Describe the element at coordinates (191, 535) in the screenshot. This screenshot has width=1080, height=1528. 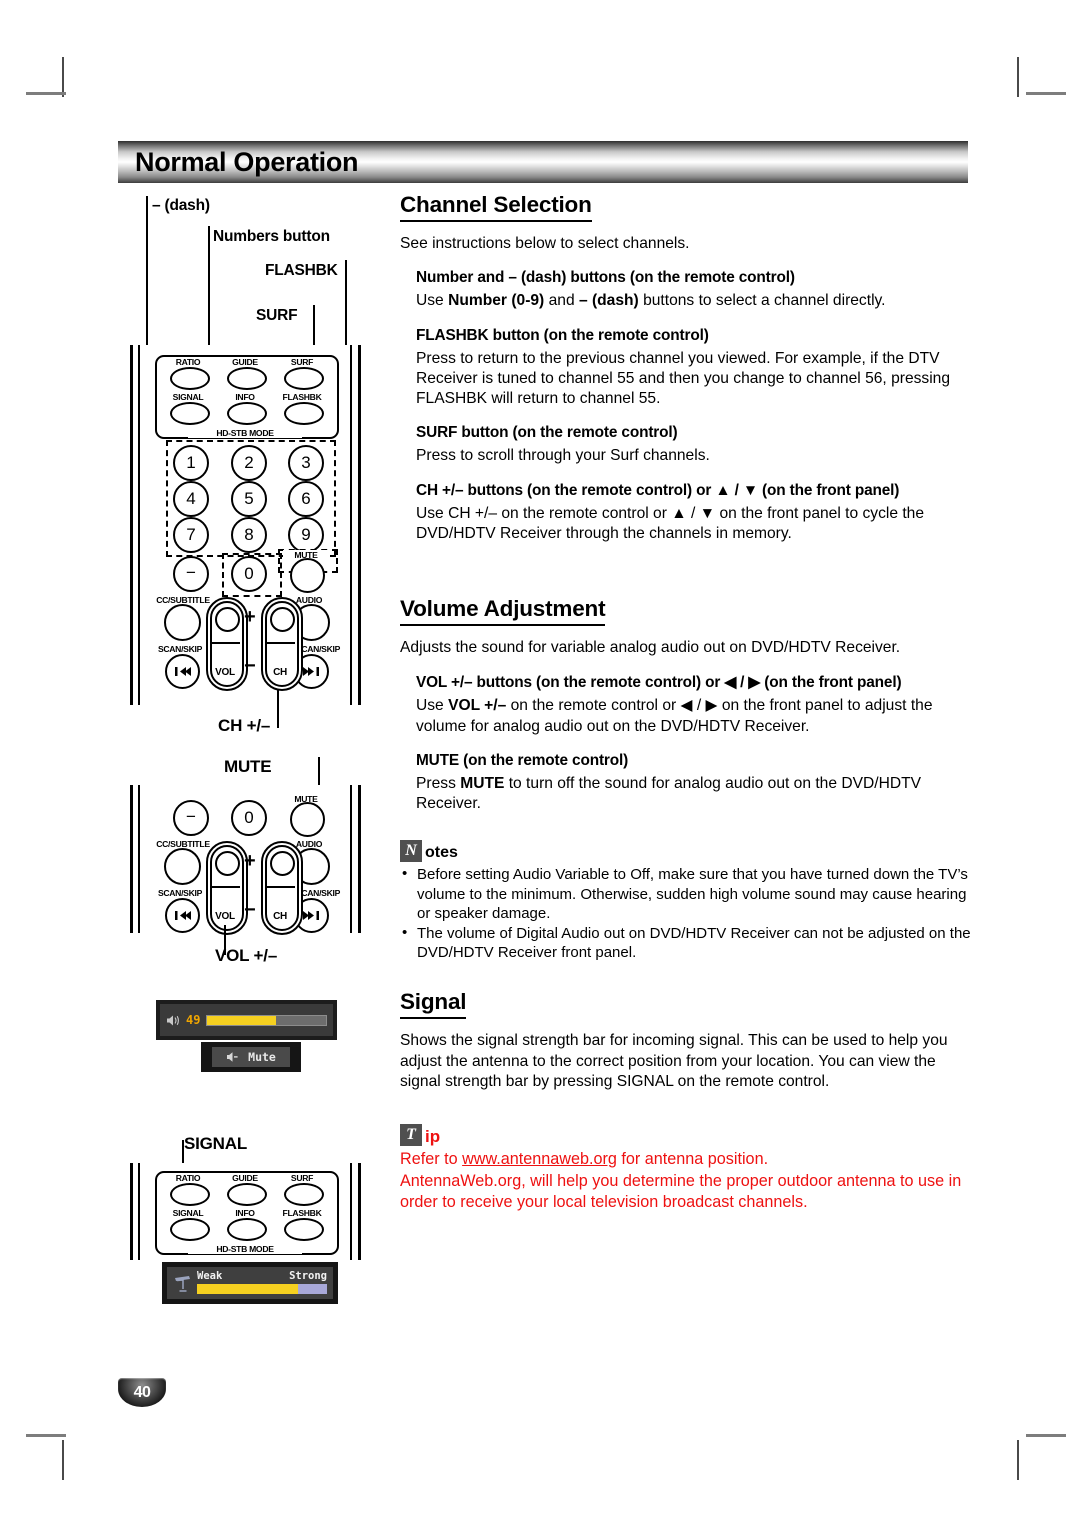
I see `number-button-7: 7` at that location.